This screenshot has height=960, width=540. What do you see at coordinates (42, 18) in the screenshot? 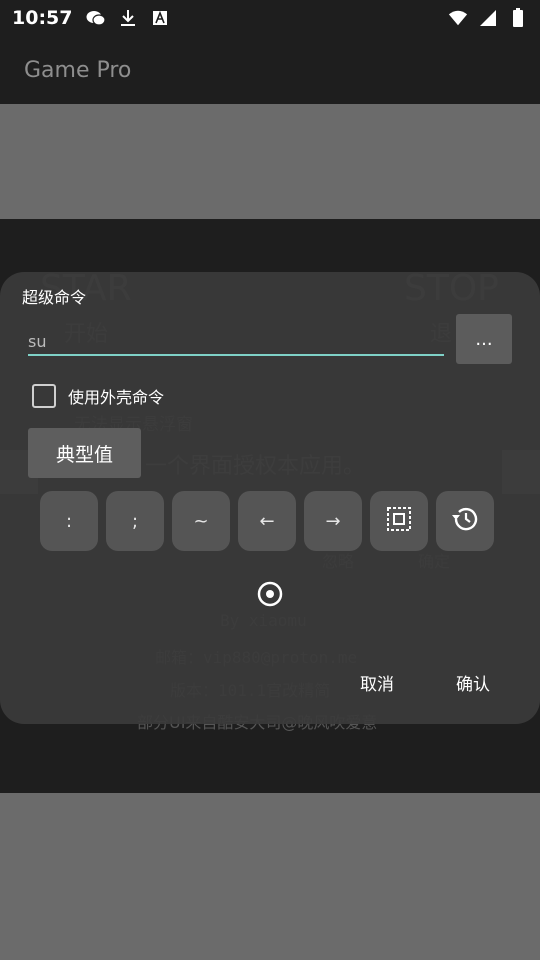
I see `status-time: 10:57` at bounding box center [42, 18].